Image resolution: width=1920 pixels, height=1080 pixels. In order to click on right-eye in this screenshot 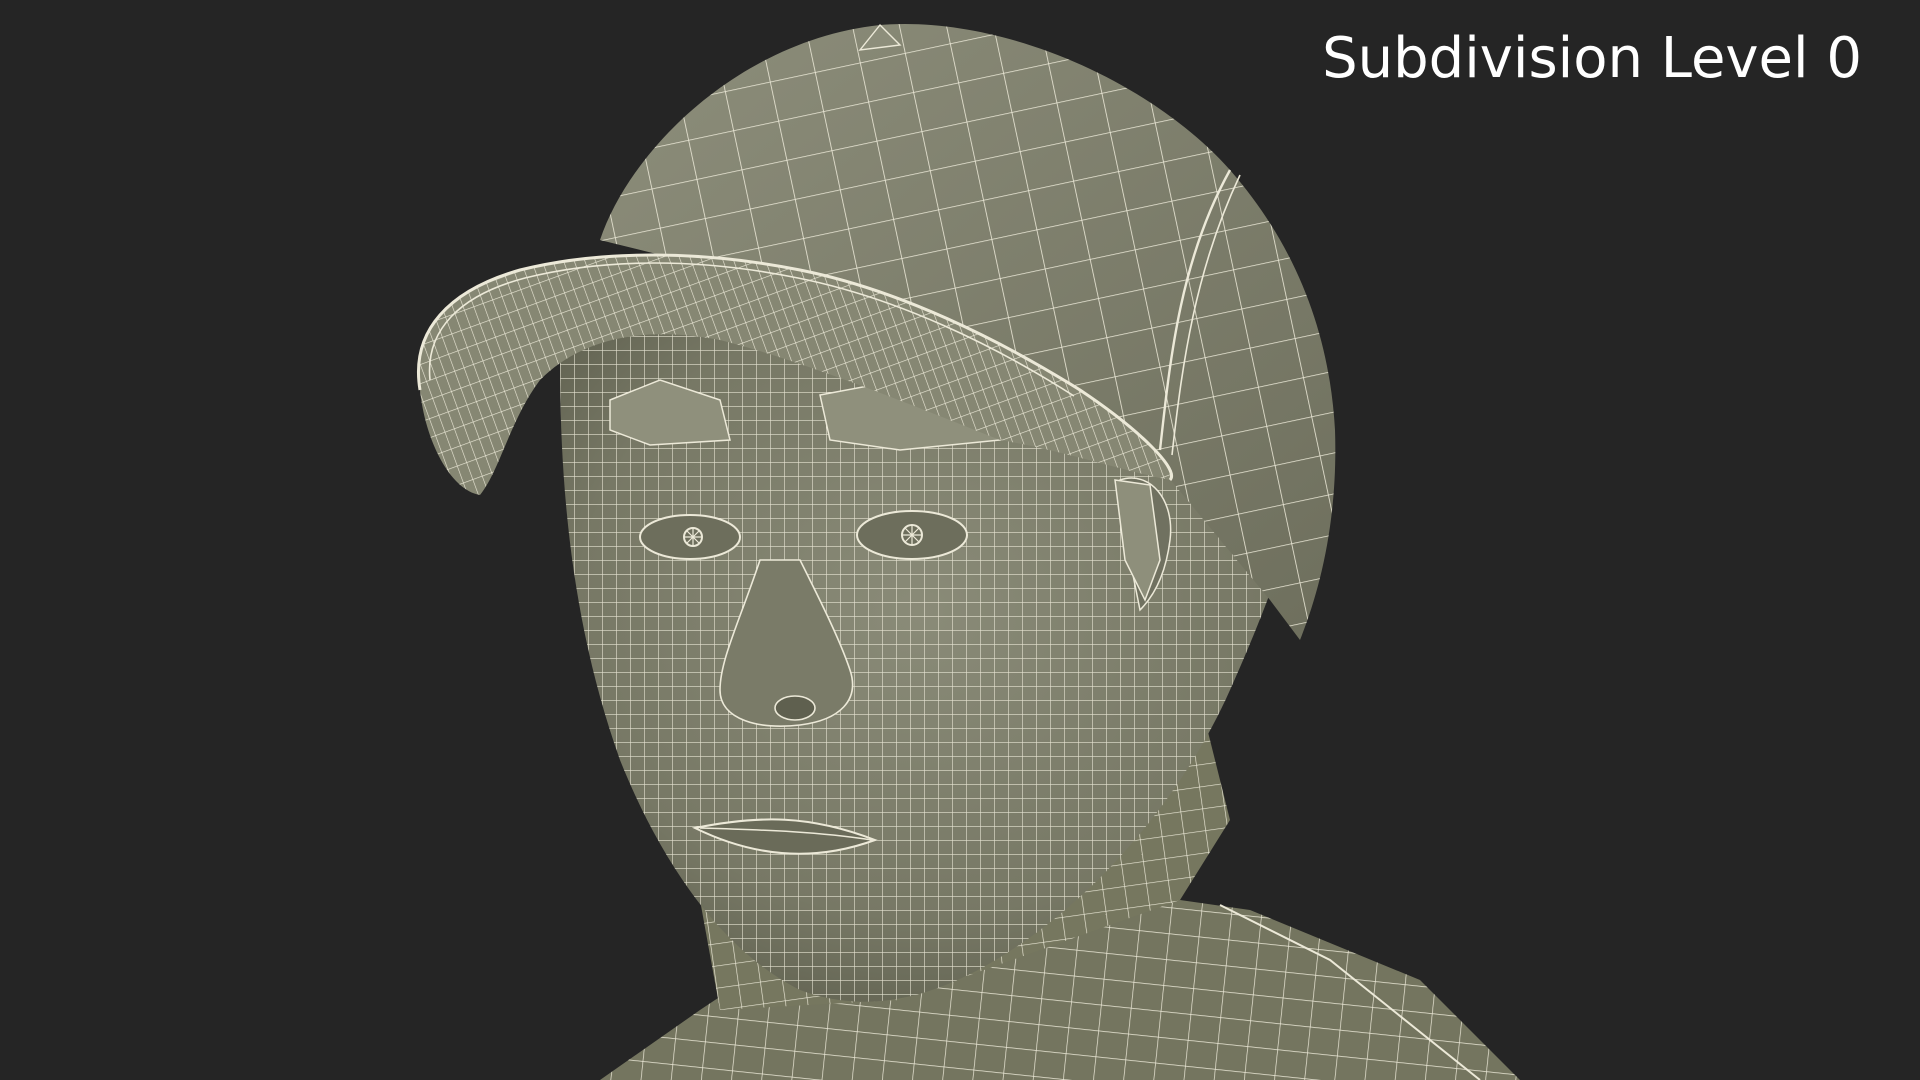, I will do `click(912, 535)`.